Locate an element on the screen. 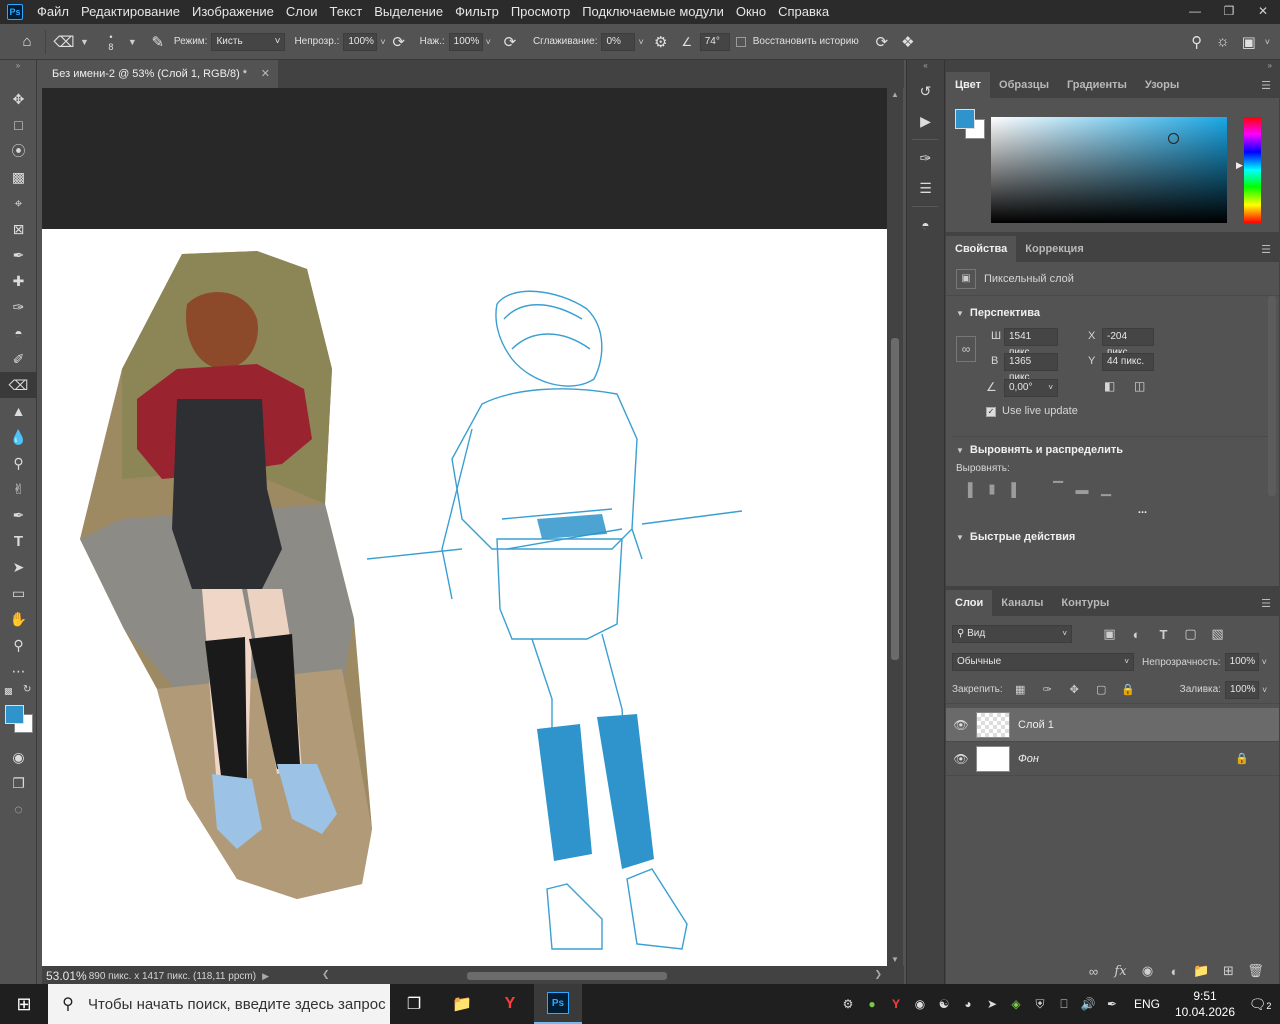 The width and height of the screenshot is (1280, 1024). document-tab: Без имени-2 @ 53% (Слой 1, RGB/8) * ✕ is located at coordinates (160, 74).